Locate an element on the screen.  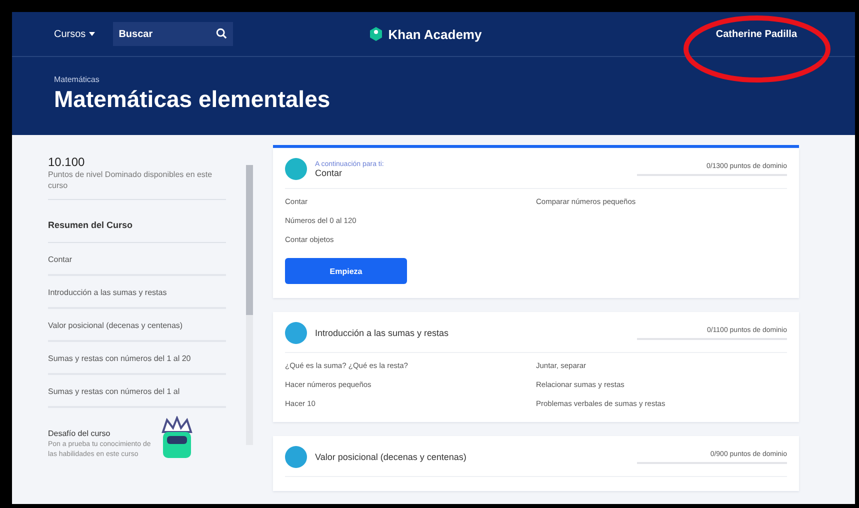
user-name-link: Catherine Padilla is located at coordinates (688, 34).